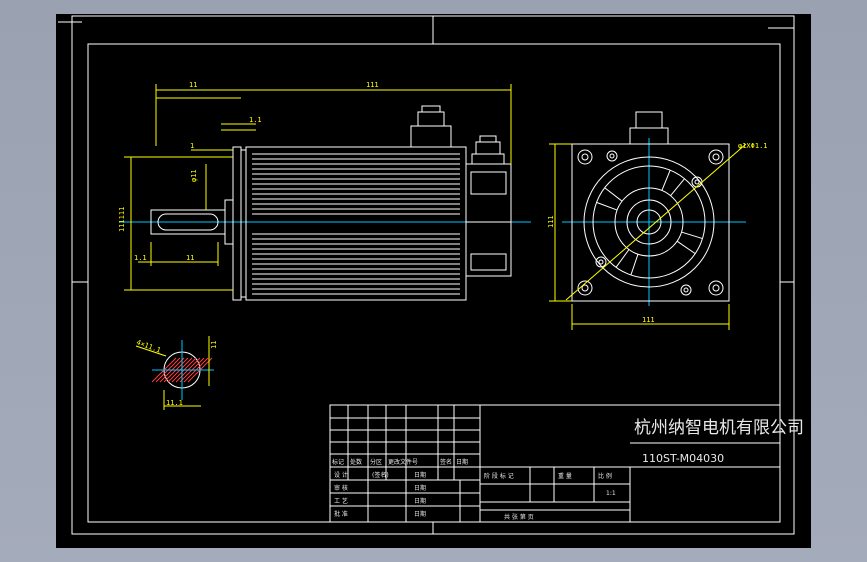 The width and height of the screenshot is (867, 562). Describe the element at coordinates (753, 146) in the screenshot. I see `dim-bolt-circle: φ1XΦ1.1` at that location.